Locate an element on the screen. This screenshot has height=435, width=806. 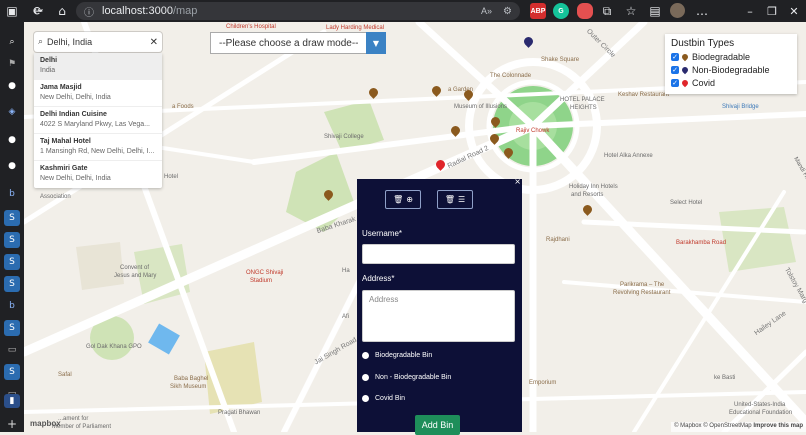
radio-biodegradable: Biodegradable Bin is located at coordinates (397, 355).